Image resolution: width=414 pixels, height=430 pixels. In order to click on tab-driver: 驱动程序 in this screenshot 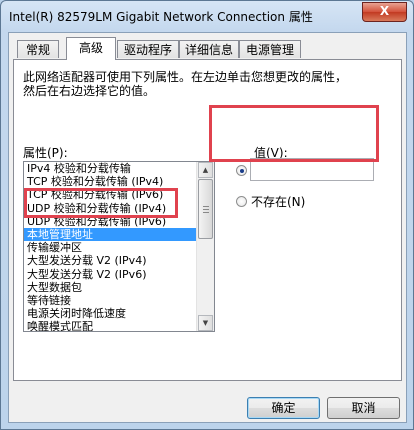, I will do `click(148, 49)`.